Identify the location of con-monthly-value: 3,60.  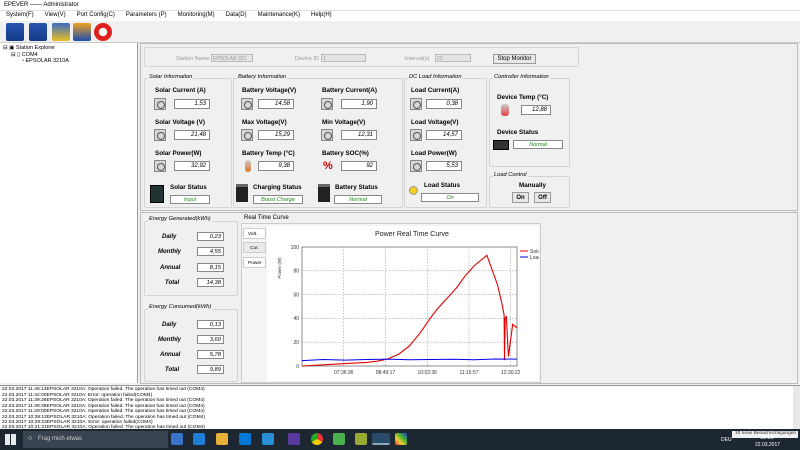
(210, 339).